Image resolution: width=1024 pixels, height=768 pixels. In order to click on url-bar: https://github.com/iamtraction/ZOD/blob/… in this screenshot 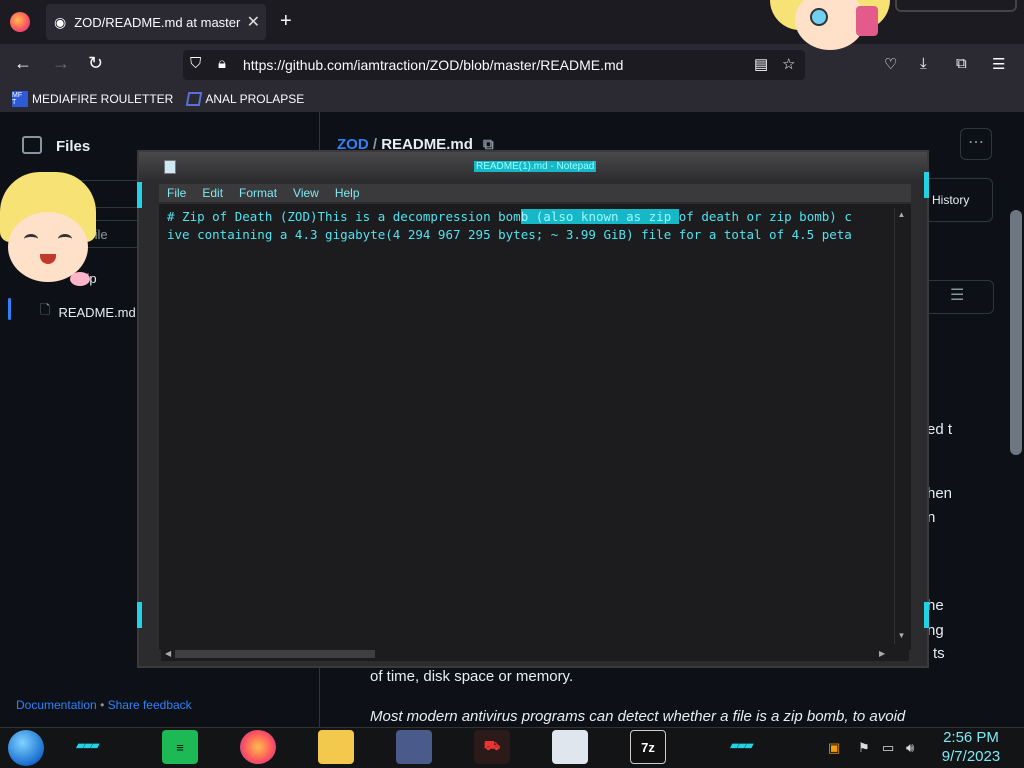, I will do `click(494, 65)`.